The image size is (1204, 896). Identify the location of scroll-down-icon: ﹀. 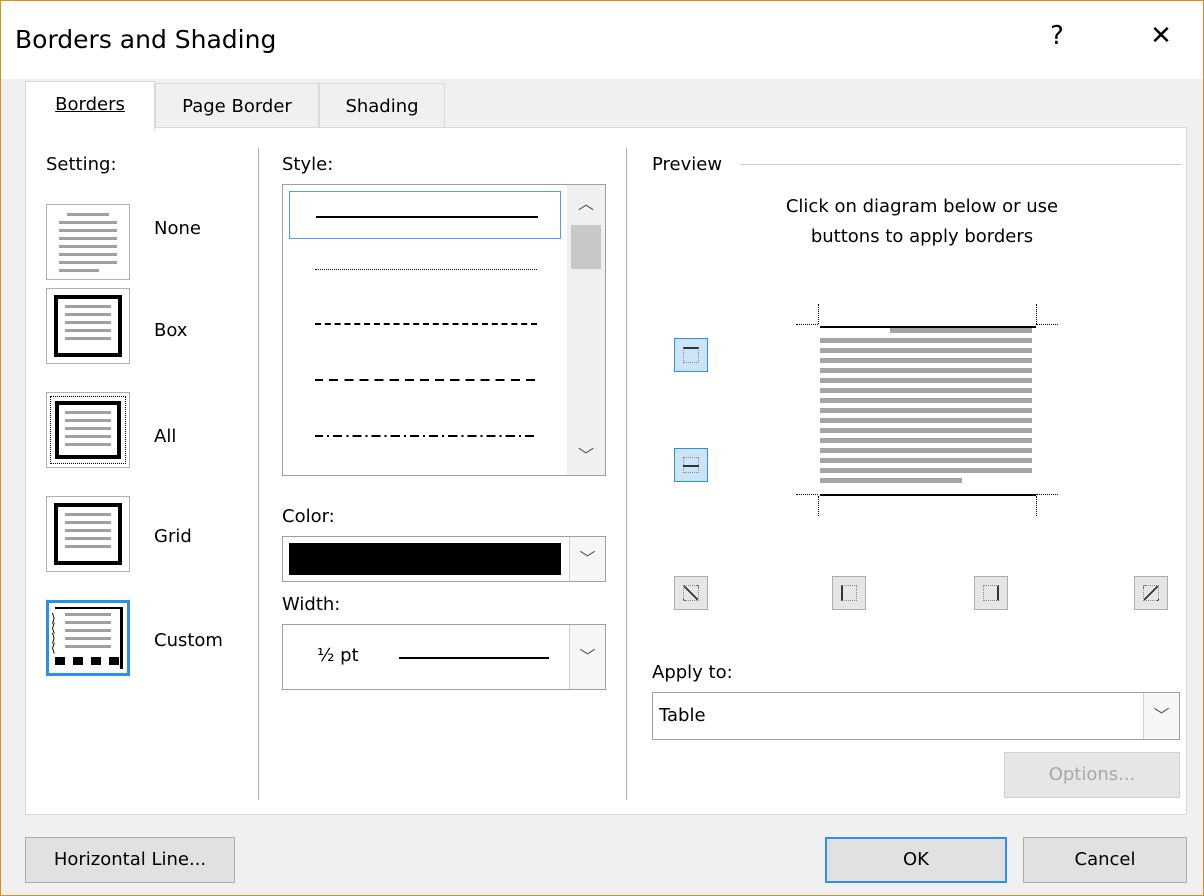
(586, 456).